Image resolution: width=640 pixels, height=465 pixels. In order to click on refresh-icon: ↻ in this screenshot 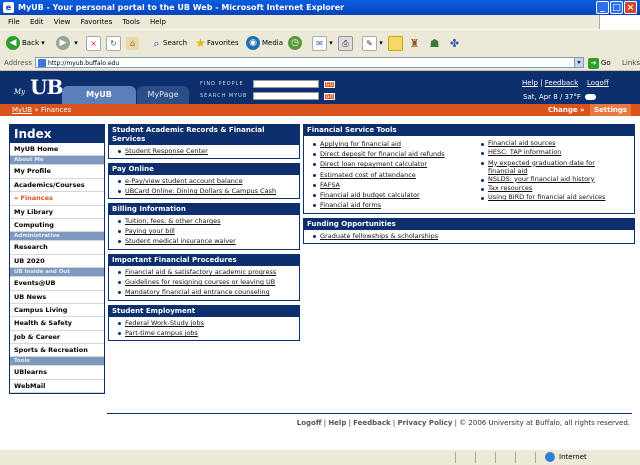, I will do `click(113, 43)`.